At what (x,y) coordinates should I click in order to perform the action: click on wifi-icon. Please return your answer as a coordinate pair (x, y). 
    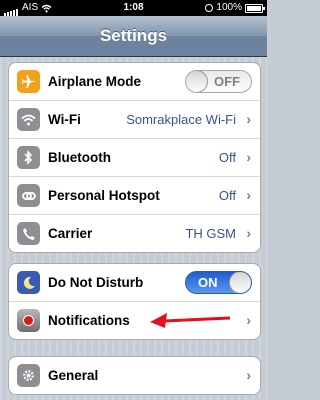
    Looking at the image, I should click on (28, 119).